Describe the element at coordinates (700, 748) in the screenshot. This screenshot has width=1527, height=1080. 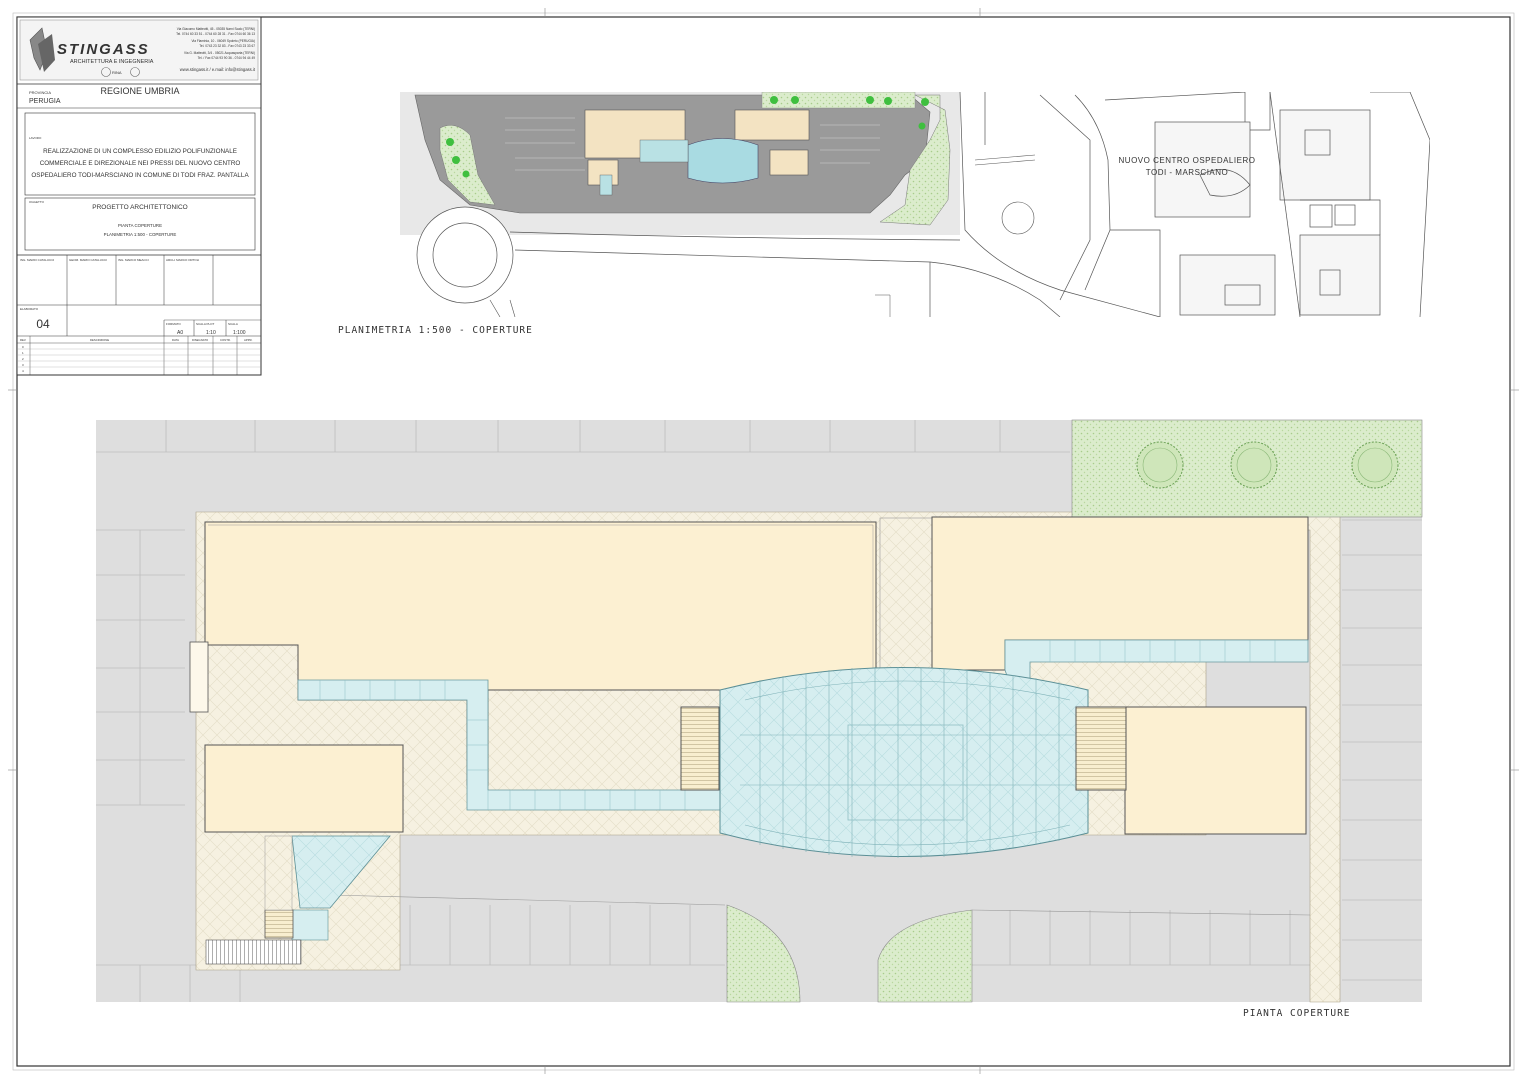
I see `stair-core-west` at that location.